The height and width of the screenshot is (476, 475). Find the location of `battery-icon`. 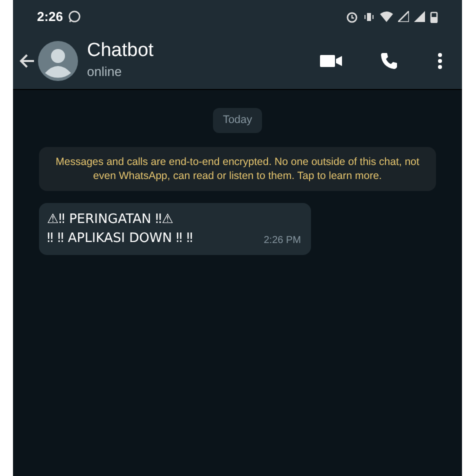

battery-icon is located at coordinates (434, 16).